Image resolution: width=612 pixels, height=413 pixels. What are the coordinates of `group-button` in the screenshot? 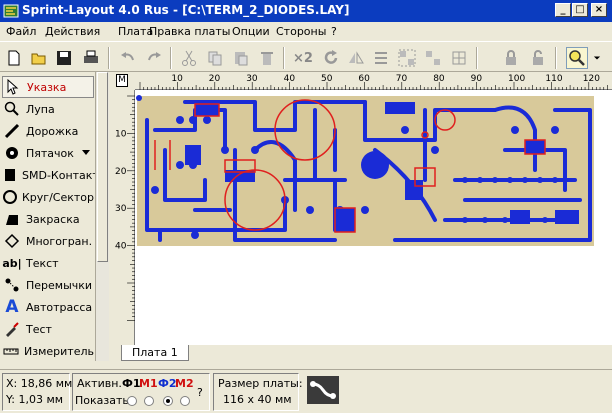 It's located at (407, 58).